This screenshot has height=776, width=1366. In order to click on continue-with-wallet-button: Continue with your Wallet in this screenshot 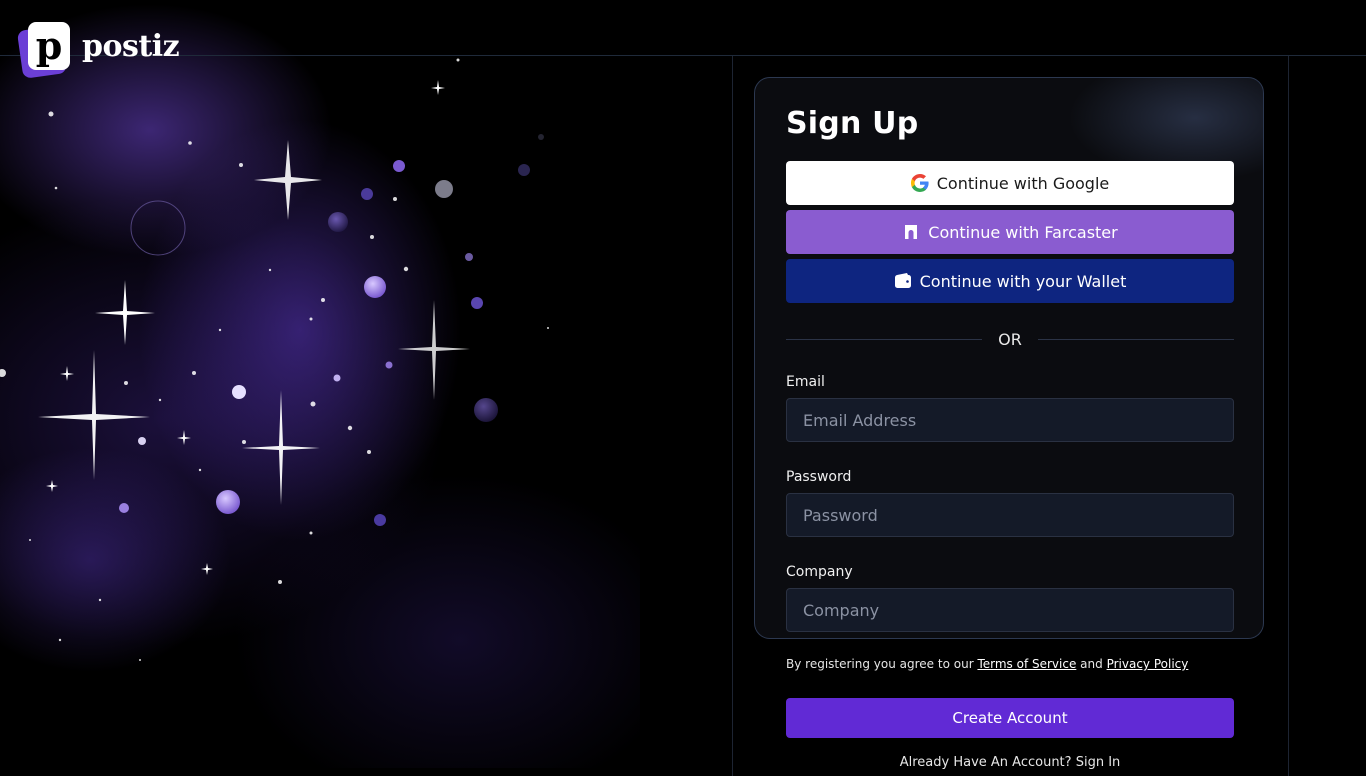, I will do `click(1010, 281)`.